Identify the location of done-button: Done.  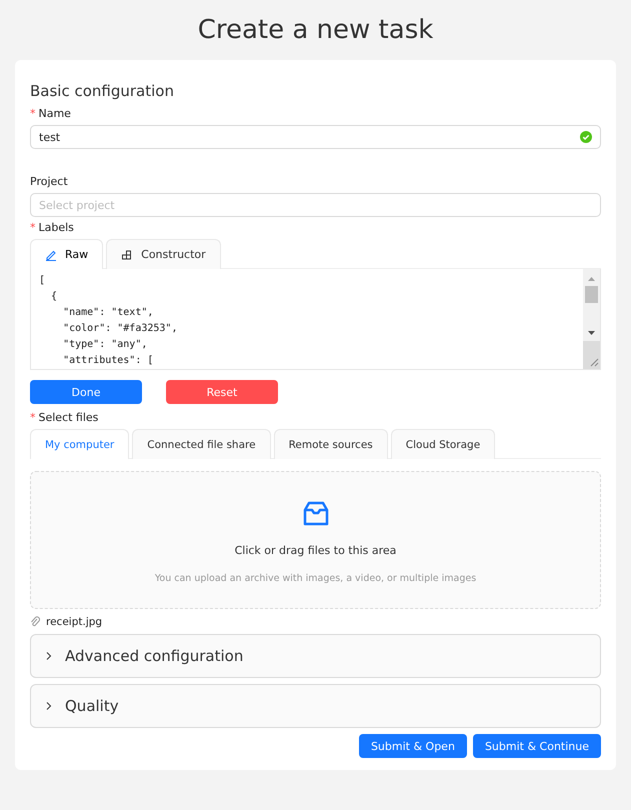
(86, 392).